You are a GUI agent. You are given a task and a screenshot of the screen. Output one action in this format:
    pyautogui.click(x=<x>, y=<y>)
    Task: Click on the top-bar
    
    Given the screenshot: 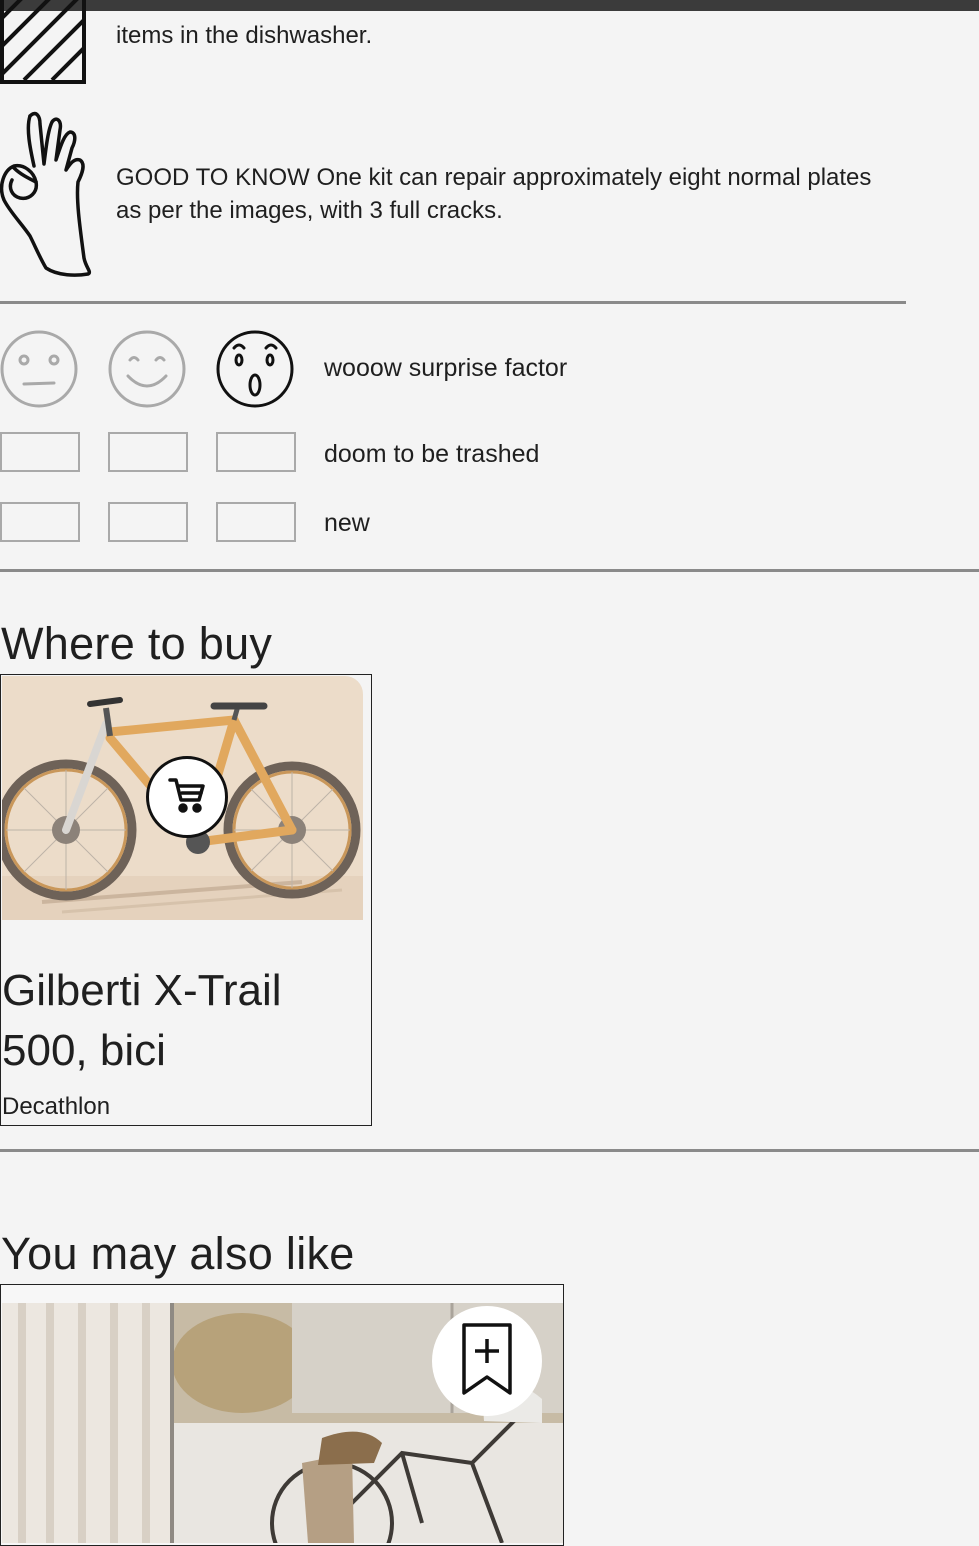 What is the action you would take?
    pyautogui.click(x=489, y=5)
    